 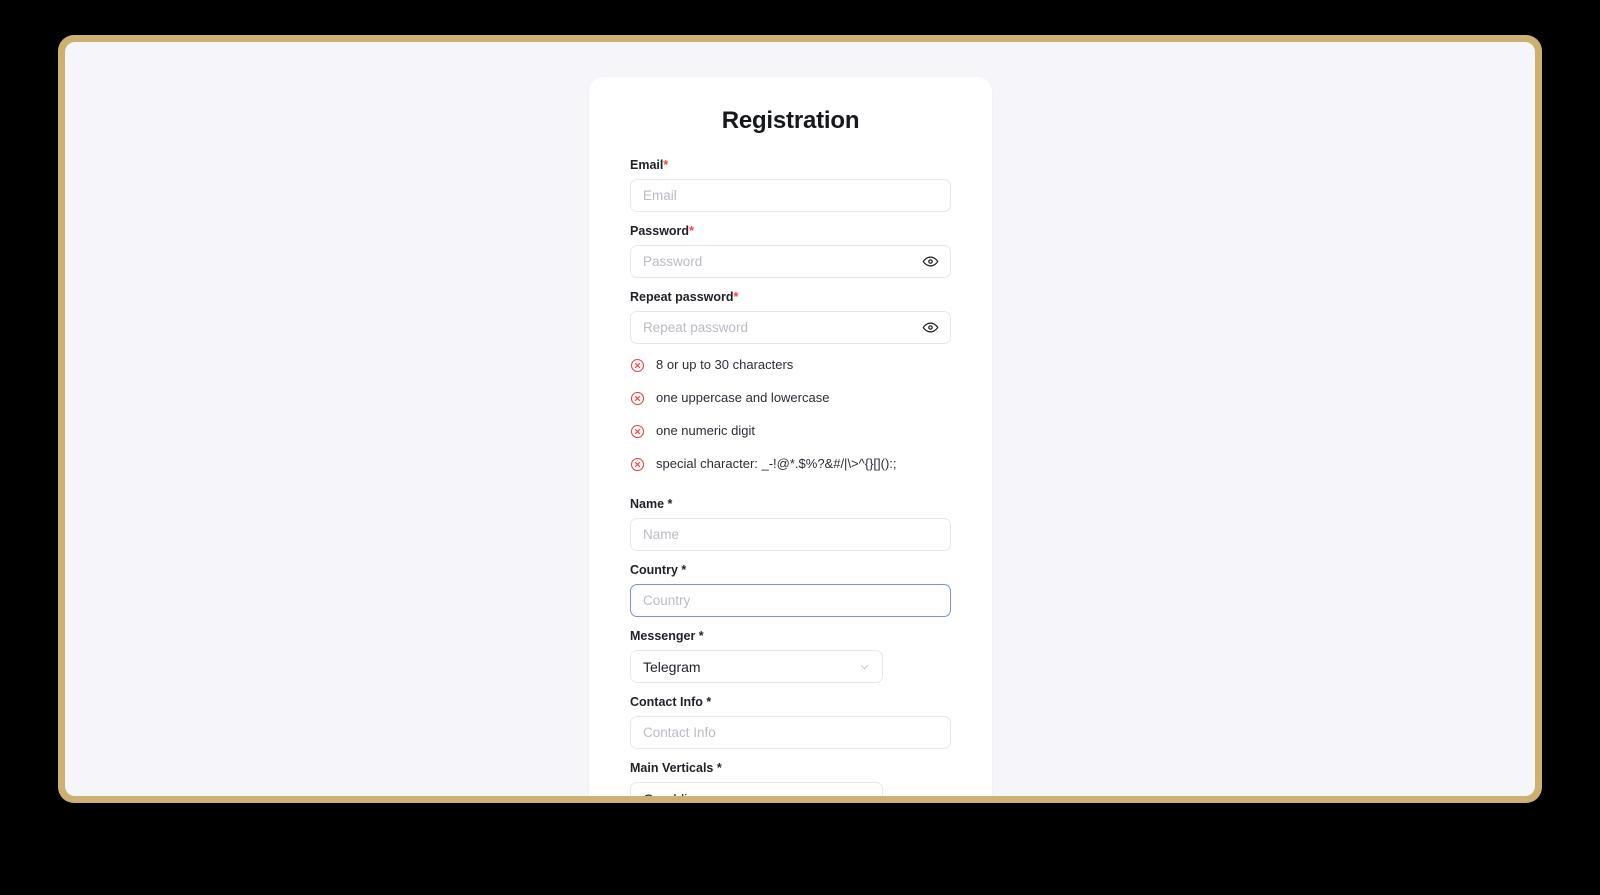 I want to click on label-repeat-password: Repeat password*, so click(x=790, y=297).